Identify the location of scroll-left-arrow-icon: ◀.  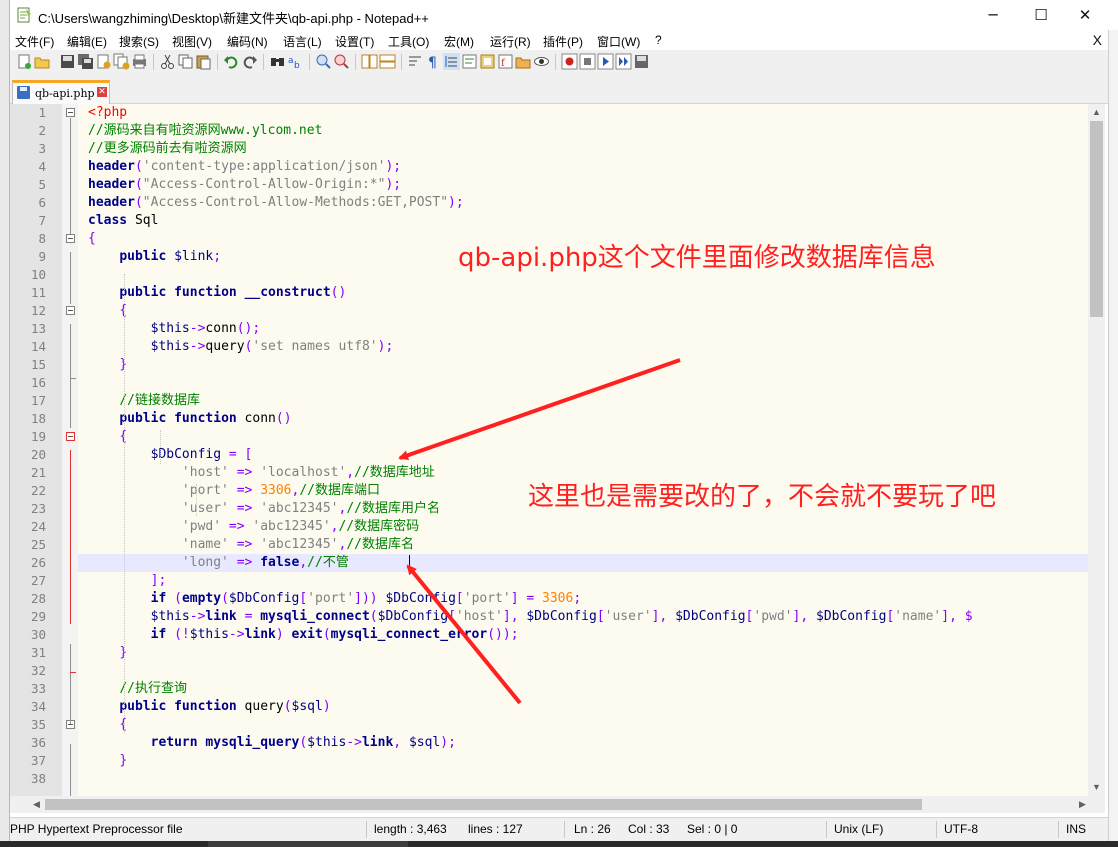
(36, 804).